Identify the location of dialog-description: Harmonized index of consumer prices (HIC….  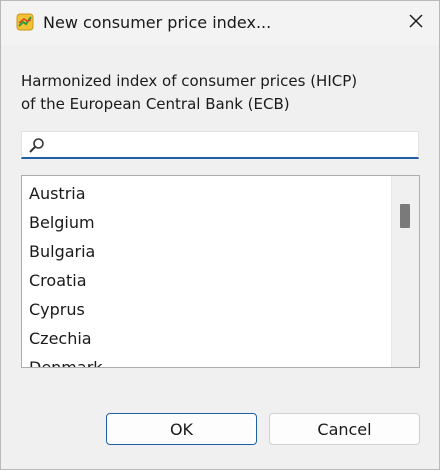
(221, 93).